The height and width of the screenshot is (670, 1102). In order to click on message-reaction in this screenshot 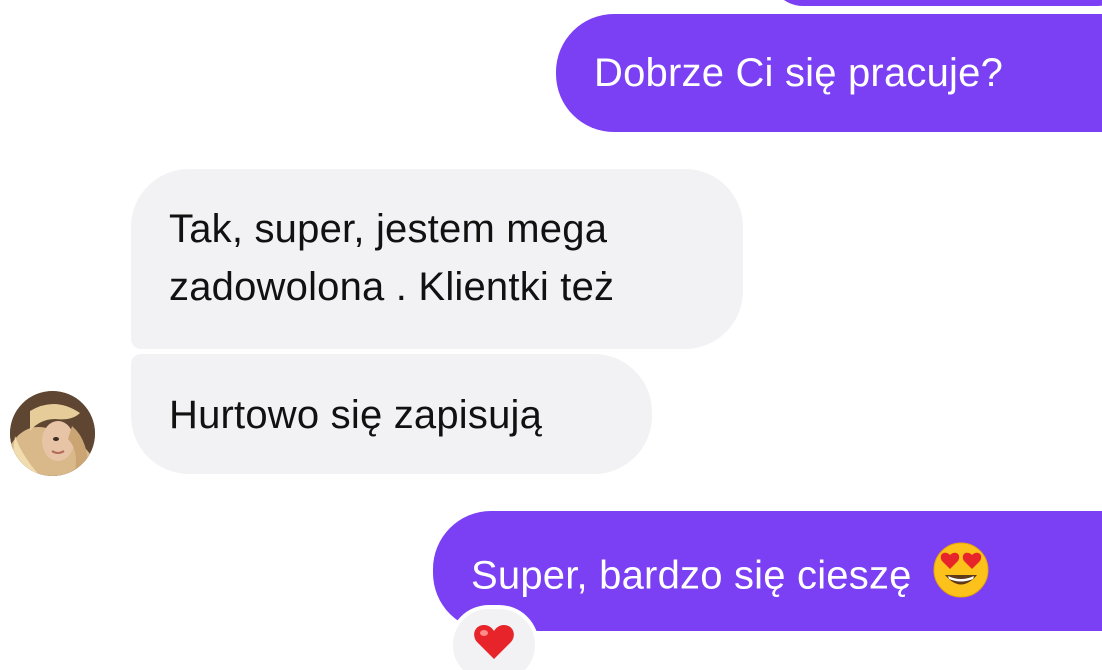, I will do `click(494, 637)`.